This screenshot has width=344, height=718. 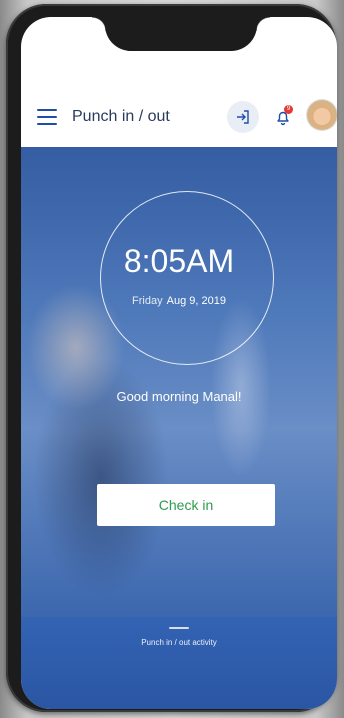 What do you see at coordinates (121, 116) in the screenshot?
I see `page-title: Punch in / out` at bounding box center [121, 116].